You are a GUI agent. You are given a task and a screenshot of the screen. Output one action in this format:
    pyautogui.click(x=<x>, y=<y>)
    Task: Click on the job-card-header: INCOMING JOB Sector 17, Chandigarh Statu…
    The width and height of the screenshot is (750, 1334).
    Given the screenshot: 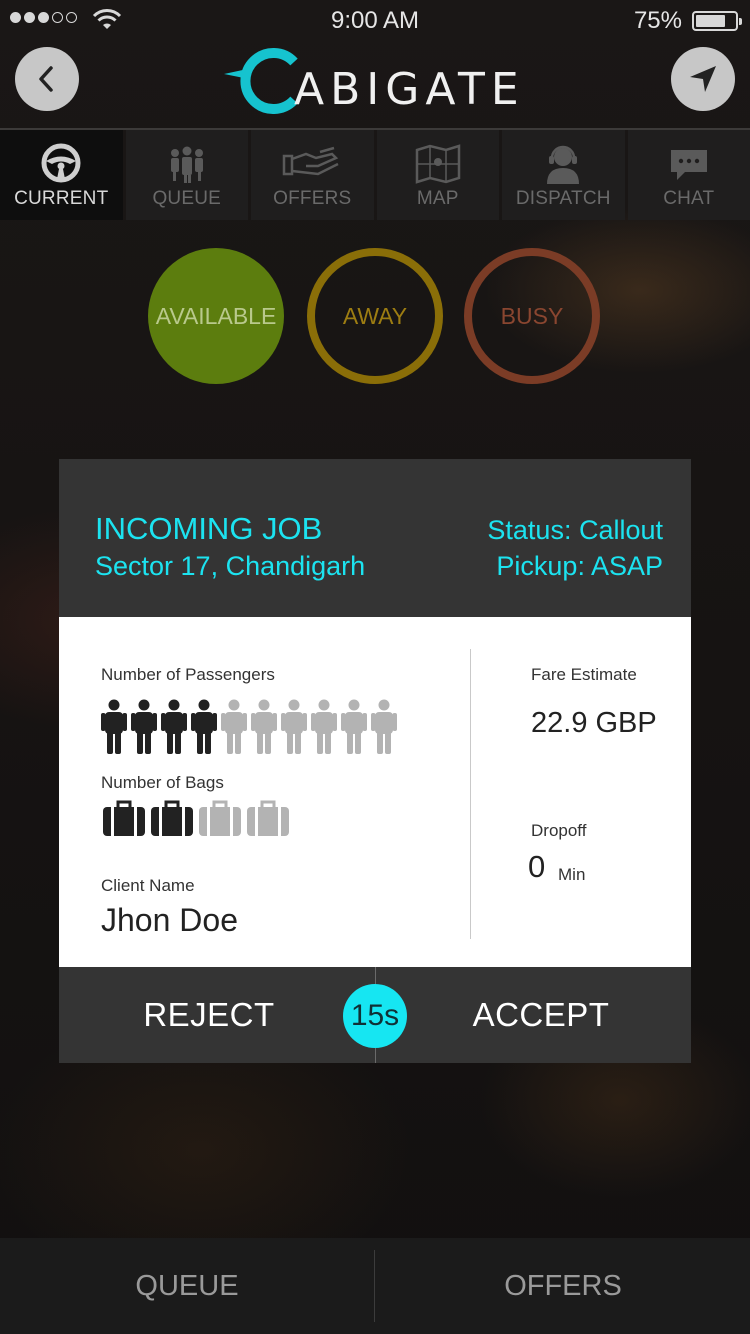 What is the action you would take?
    pyautogui.click(x=375, y=538)
    